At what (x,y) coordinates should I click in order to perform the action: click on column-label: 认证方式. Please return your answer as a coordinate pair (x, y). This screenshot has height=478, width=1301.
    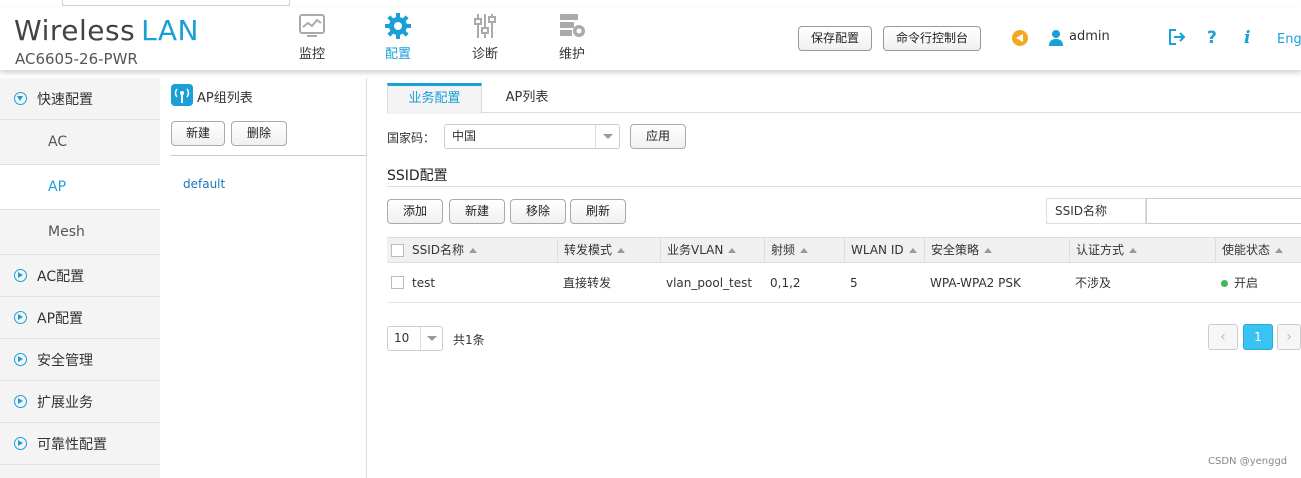
    Looking at the image, I should click on (1100, 250).